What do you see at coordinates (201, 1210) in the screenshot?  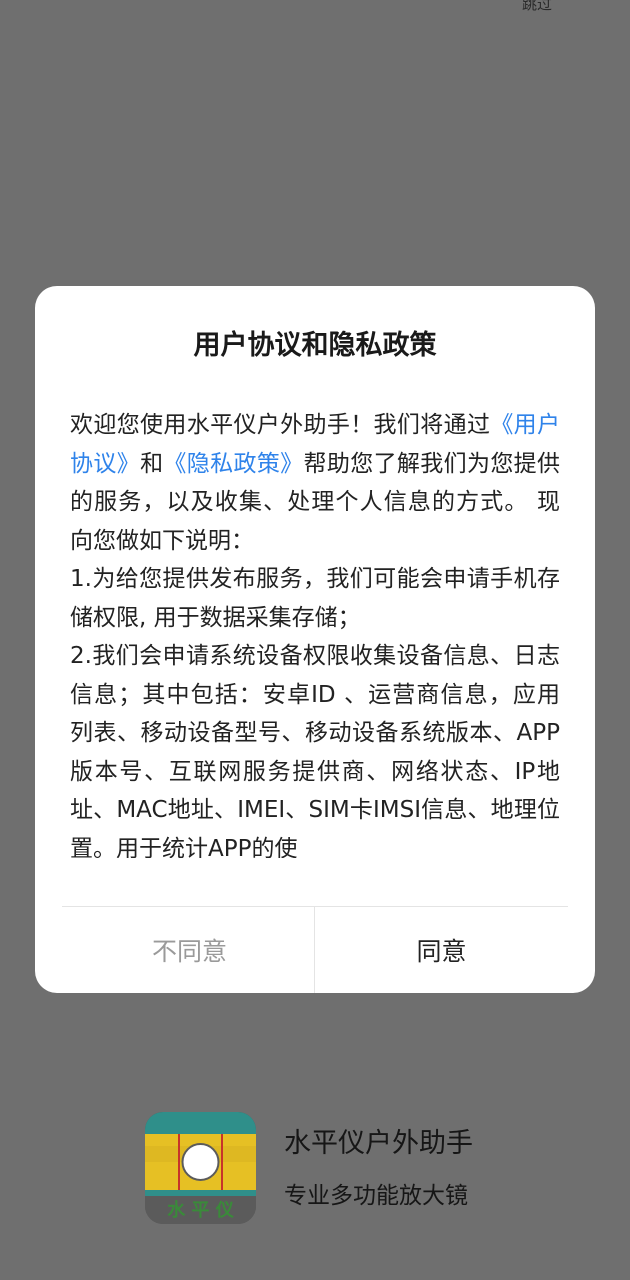 I see `svg-text: 水 平 仪` at bounding box center [201, 1210].